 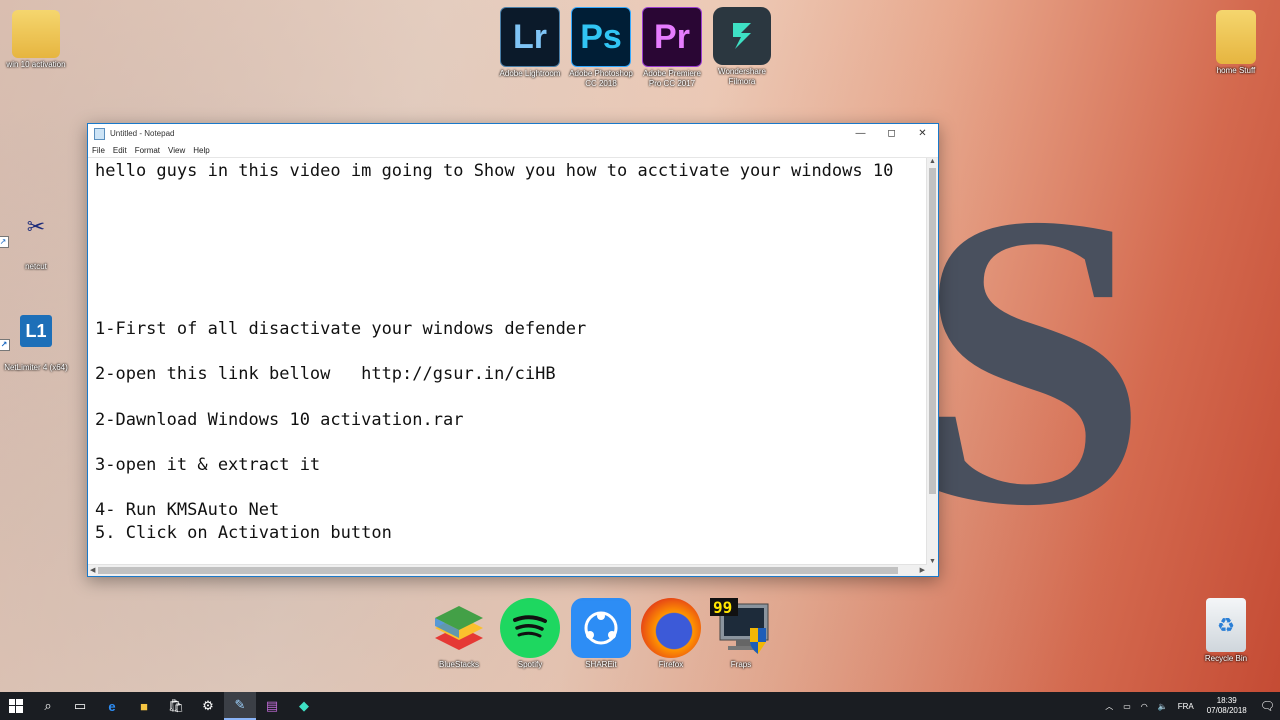 I want to click on horizontal-scroll-thumb, so click(x=498, y=570).